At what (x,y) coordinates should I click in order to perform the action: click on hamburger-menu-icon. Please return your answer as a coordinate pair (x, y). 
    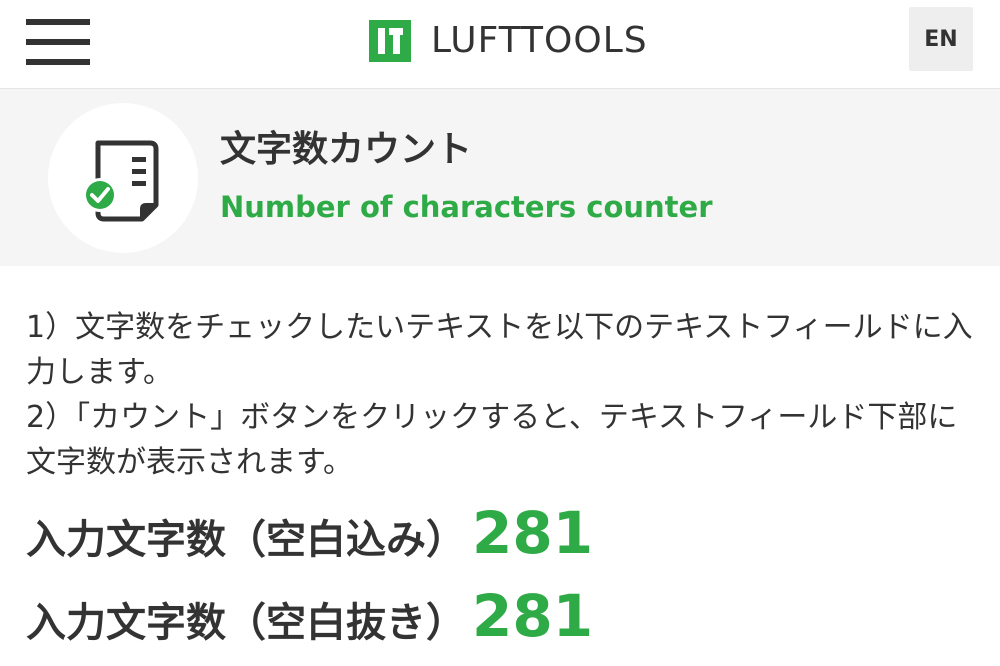
    Looking at the image, I should click on (58, 42).